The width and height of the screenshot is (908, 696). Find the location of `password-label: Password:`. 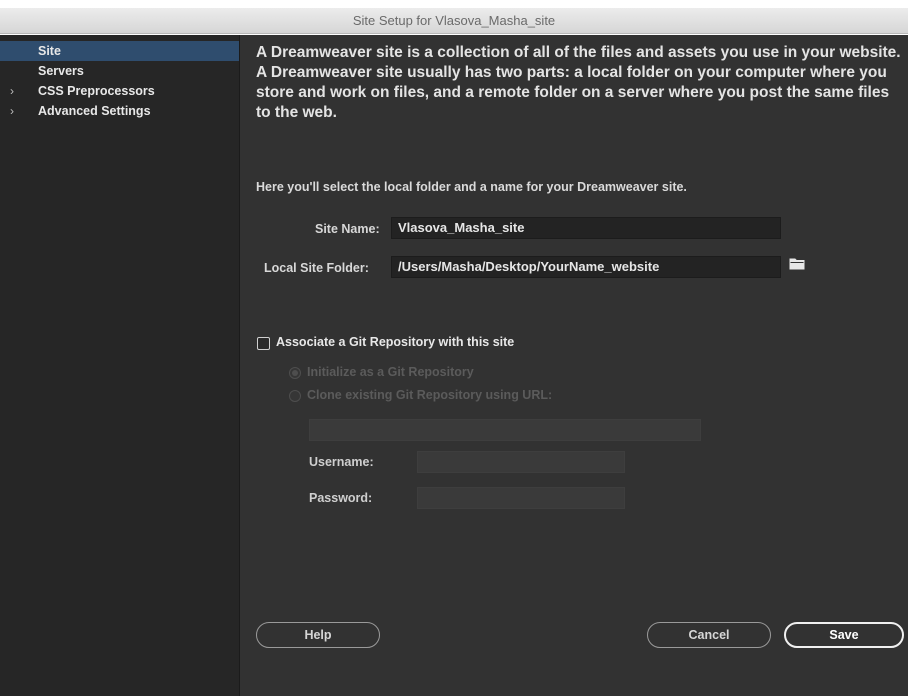

password-label: Password: is located at coordinates (341, 498).